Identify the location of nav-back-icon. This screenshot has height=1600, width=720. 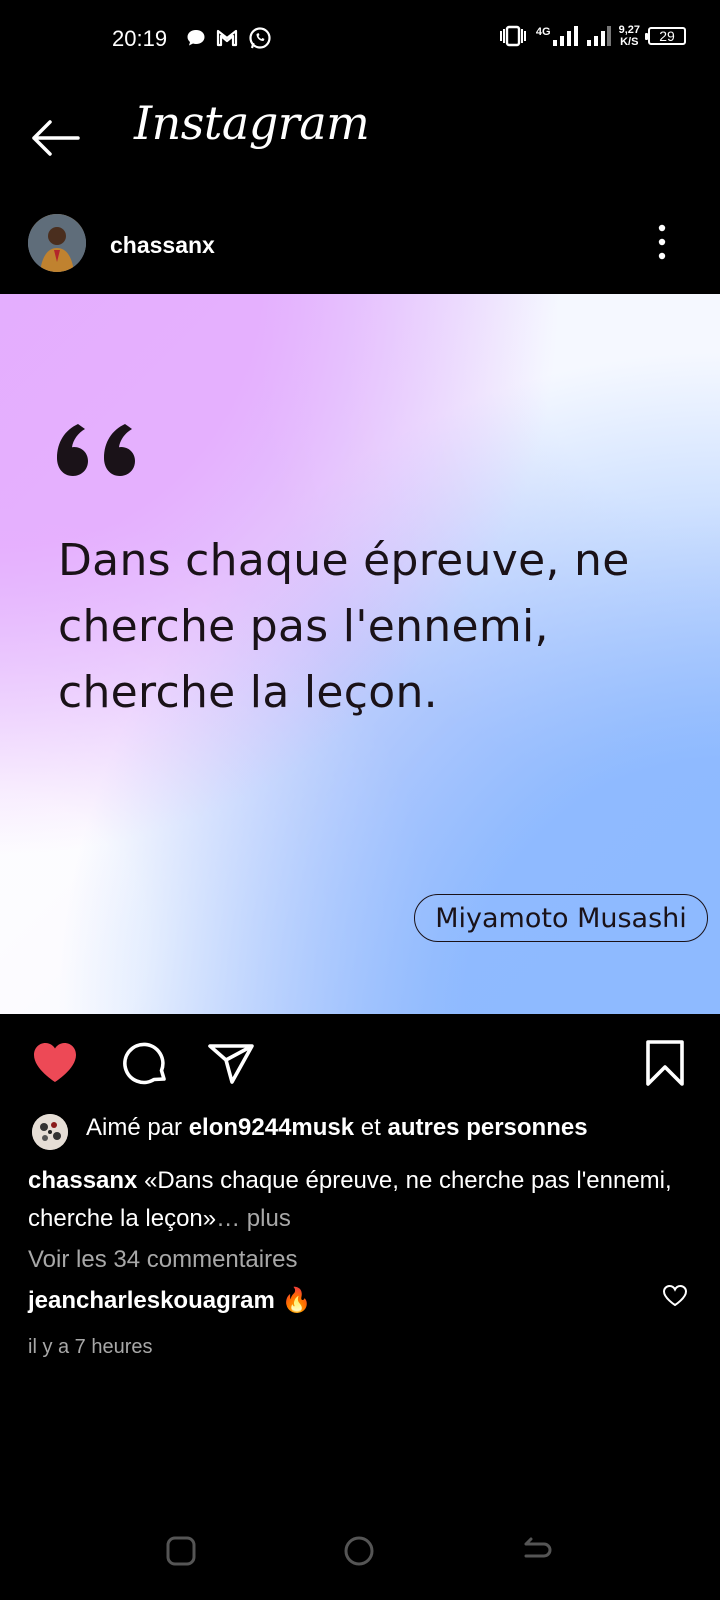
(537, 1551).